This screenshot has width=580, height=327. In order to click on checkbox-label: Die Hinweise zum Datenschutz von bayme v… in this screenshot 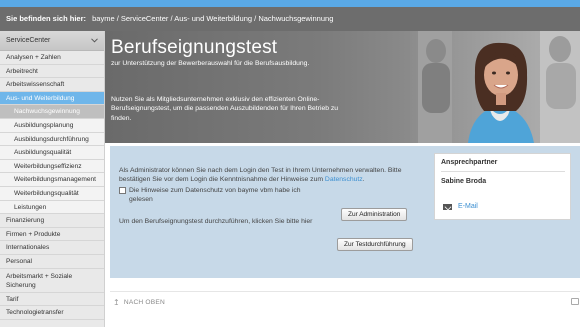, I will do `click(227, 195)`.